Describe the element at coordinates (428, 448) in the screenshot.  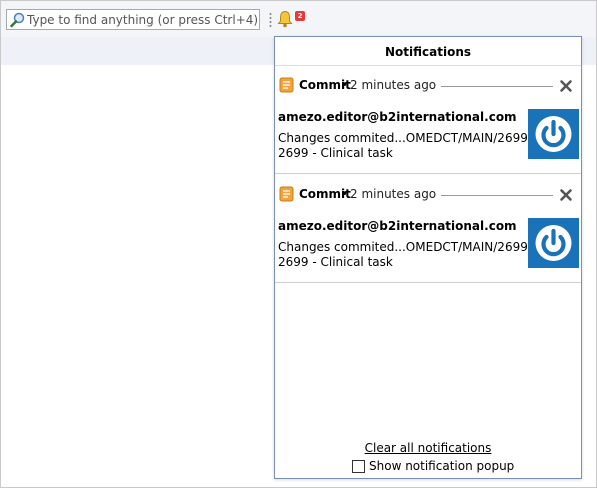
I see `clear-all-notifications-link: Clear all notifications` at that location.